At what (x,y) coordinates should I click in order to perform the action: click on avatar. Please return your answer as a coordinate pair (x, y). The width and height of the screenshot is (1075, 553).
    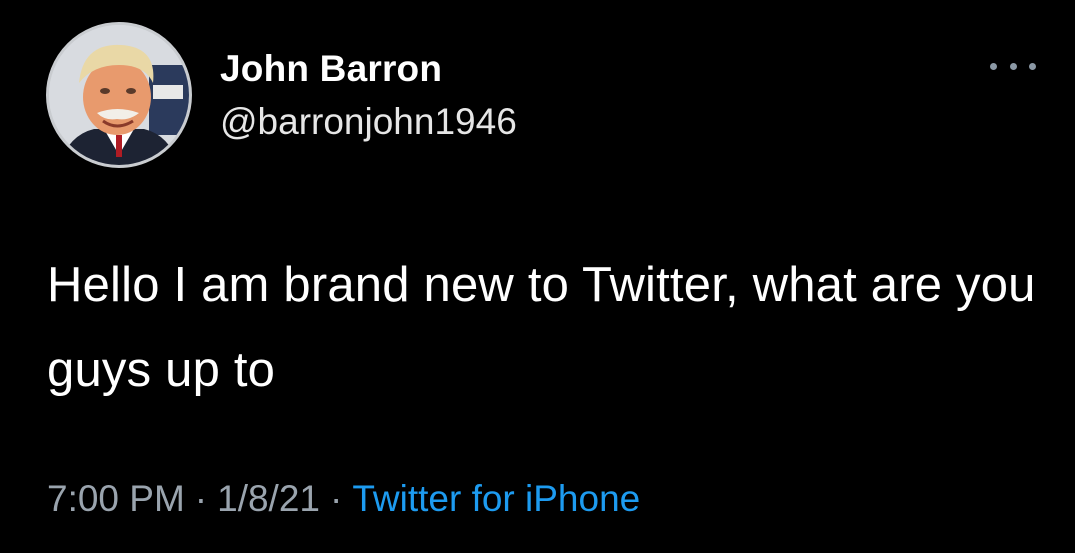
    Looking at the image, I should click on (119, 95).